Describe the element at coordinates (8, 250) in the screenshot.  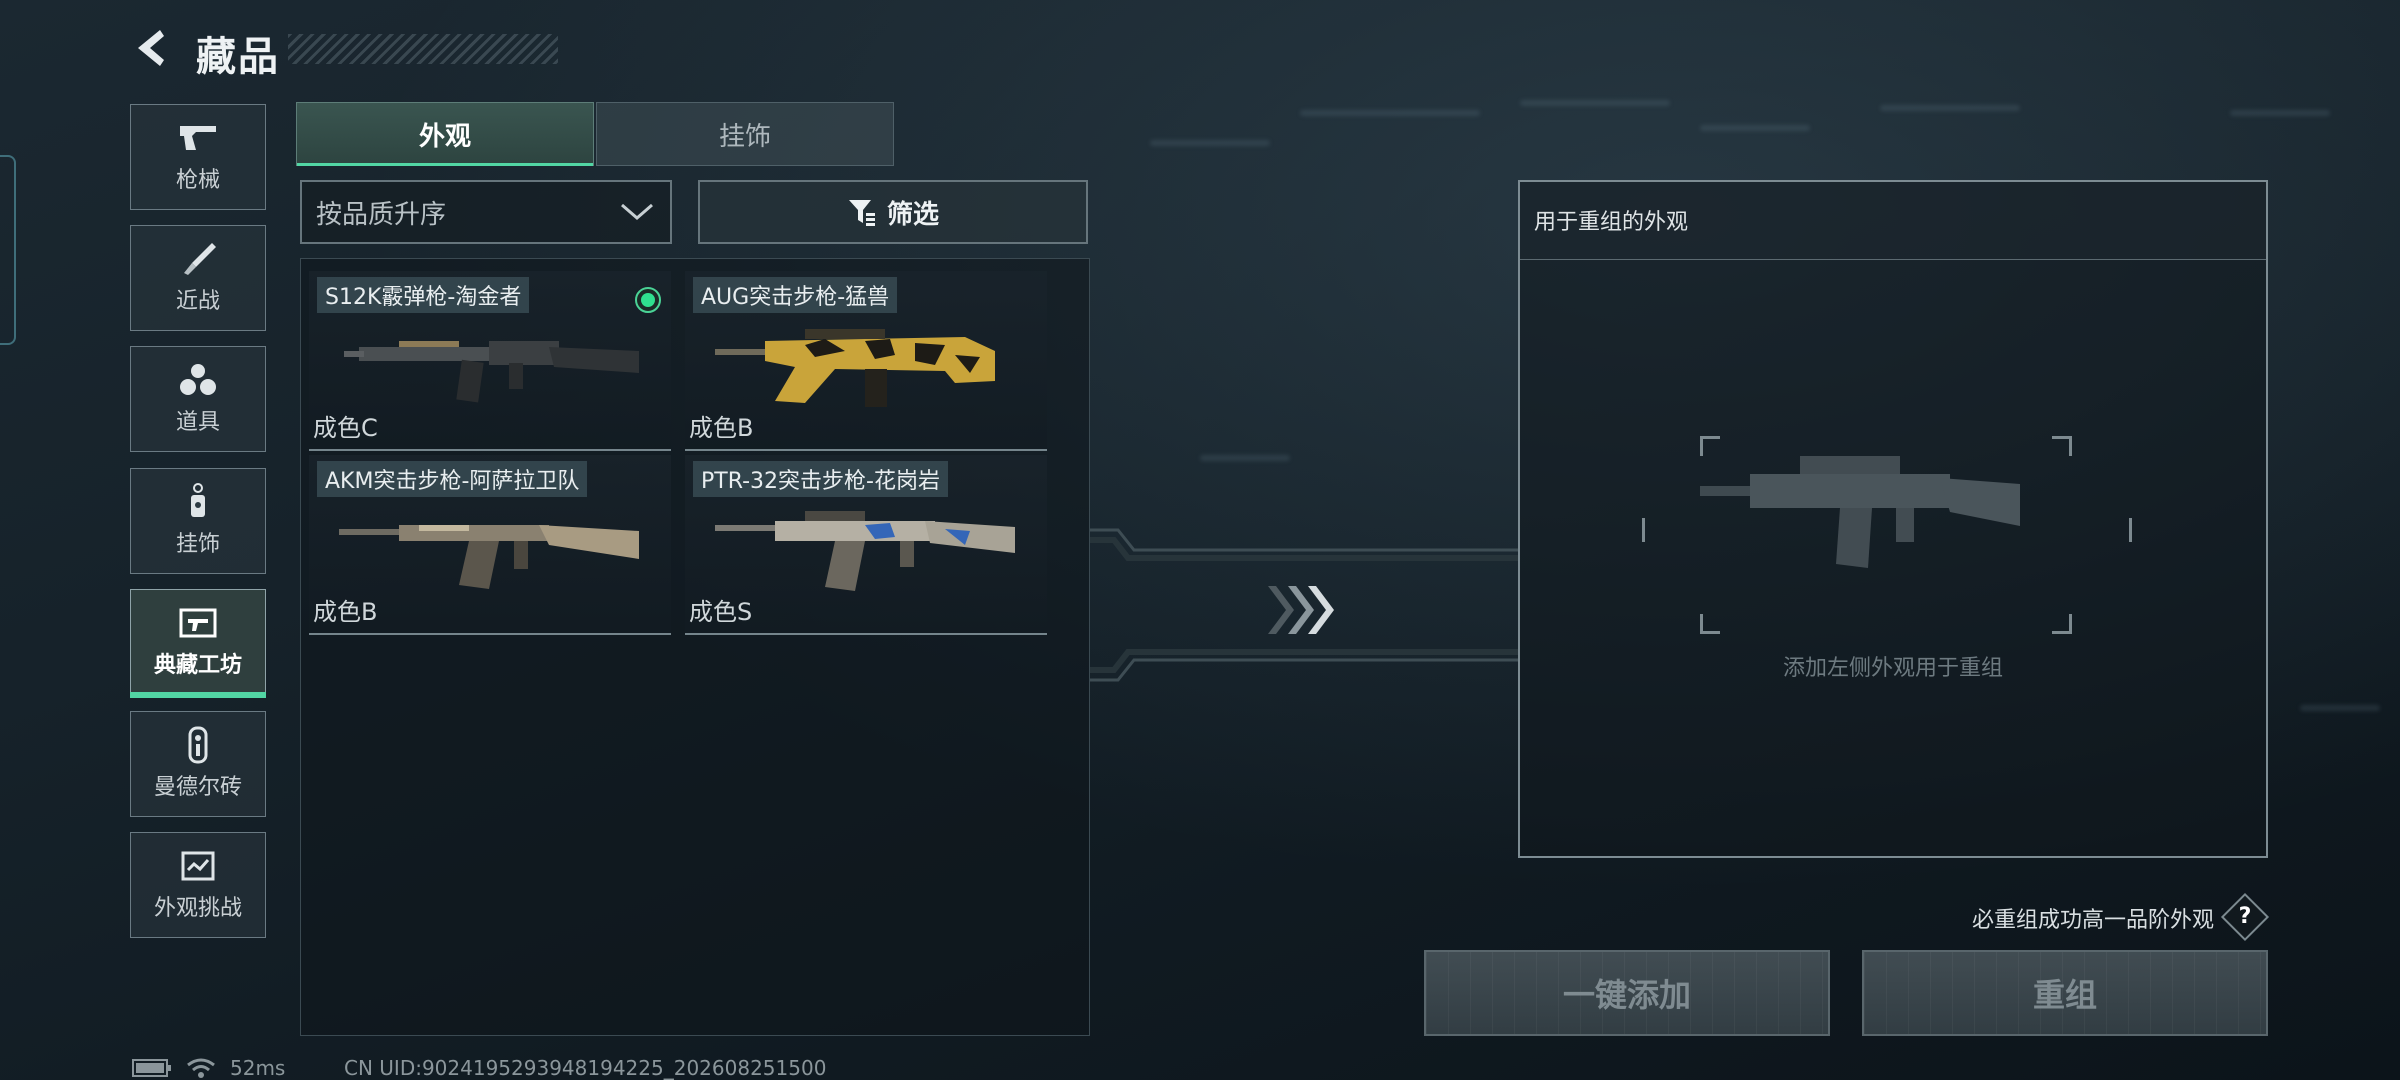
I see `left-edge-tab` at that location.